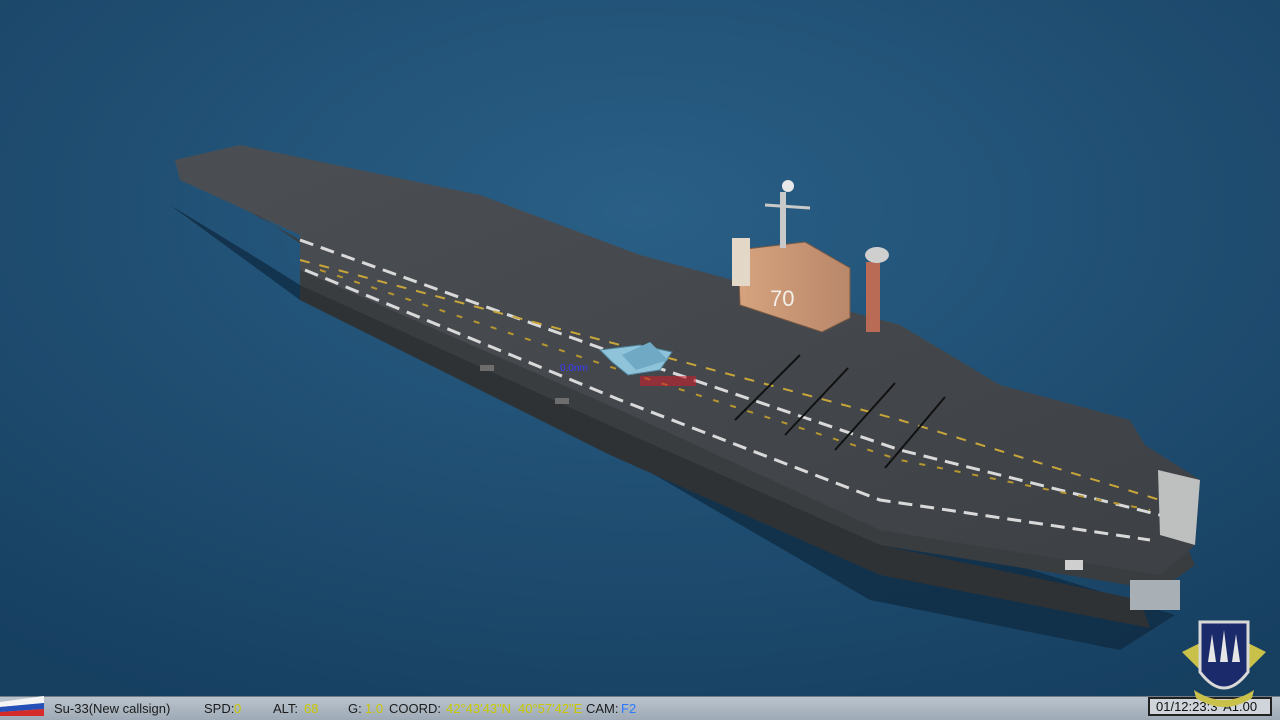 The width and height of the screenshot is (1280, 720). Describe the element at coordinates (782, 298) in the screenshot. I see `hull-number: 70` at that location.